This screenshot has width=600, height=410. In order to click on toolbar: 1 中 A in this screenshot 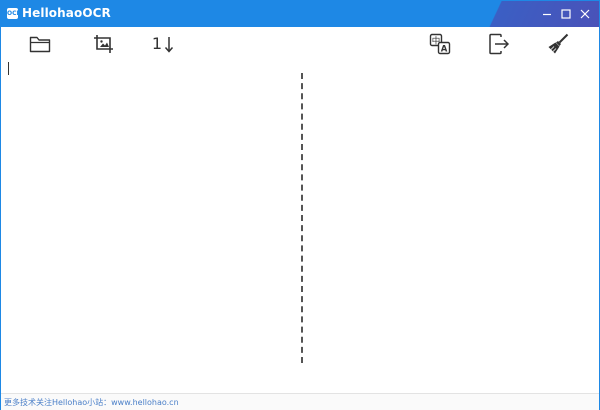, I will do `click(300, 44)`.